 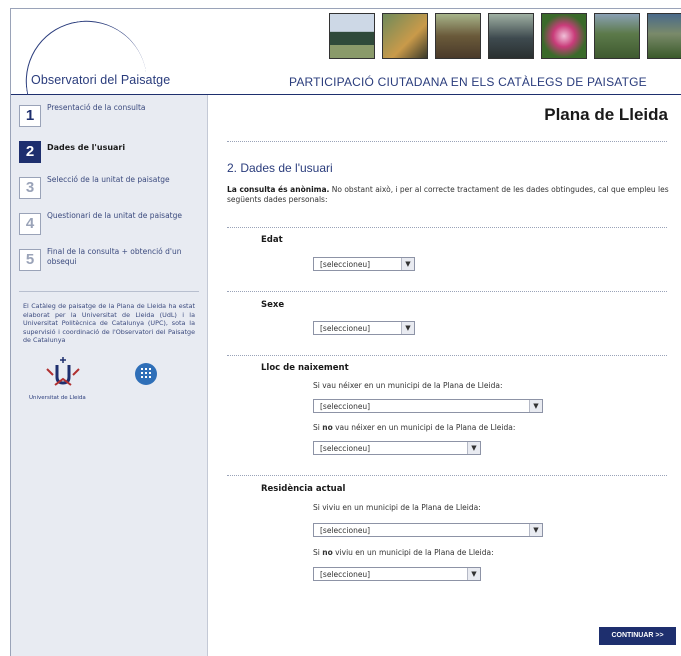 I want to click on sexe-select-value: [seleccioneu], so click(x=345, y=328).